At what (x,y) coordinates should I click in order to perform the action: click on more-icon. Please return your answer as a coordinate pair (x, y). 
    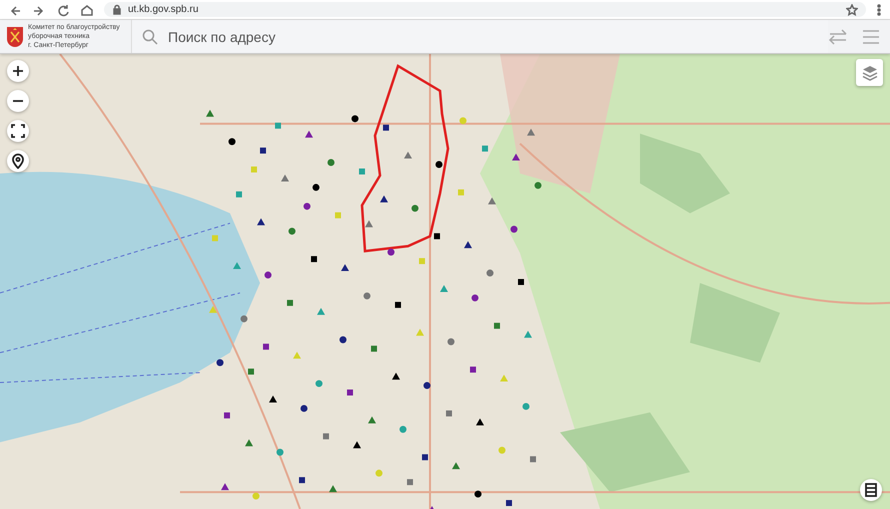
    Looking at the image, I should click on (879, 10).